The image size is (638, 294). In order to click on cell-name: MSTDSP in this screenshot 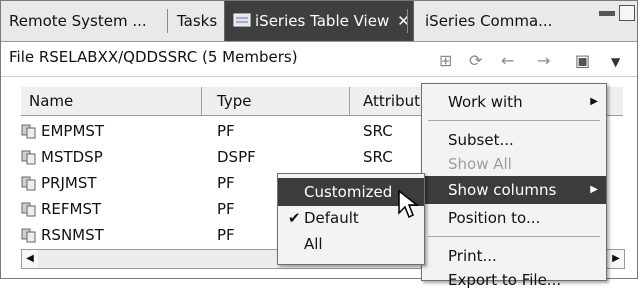, I will do `click(72, 157)`.